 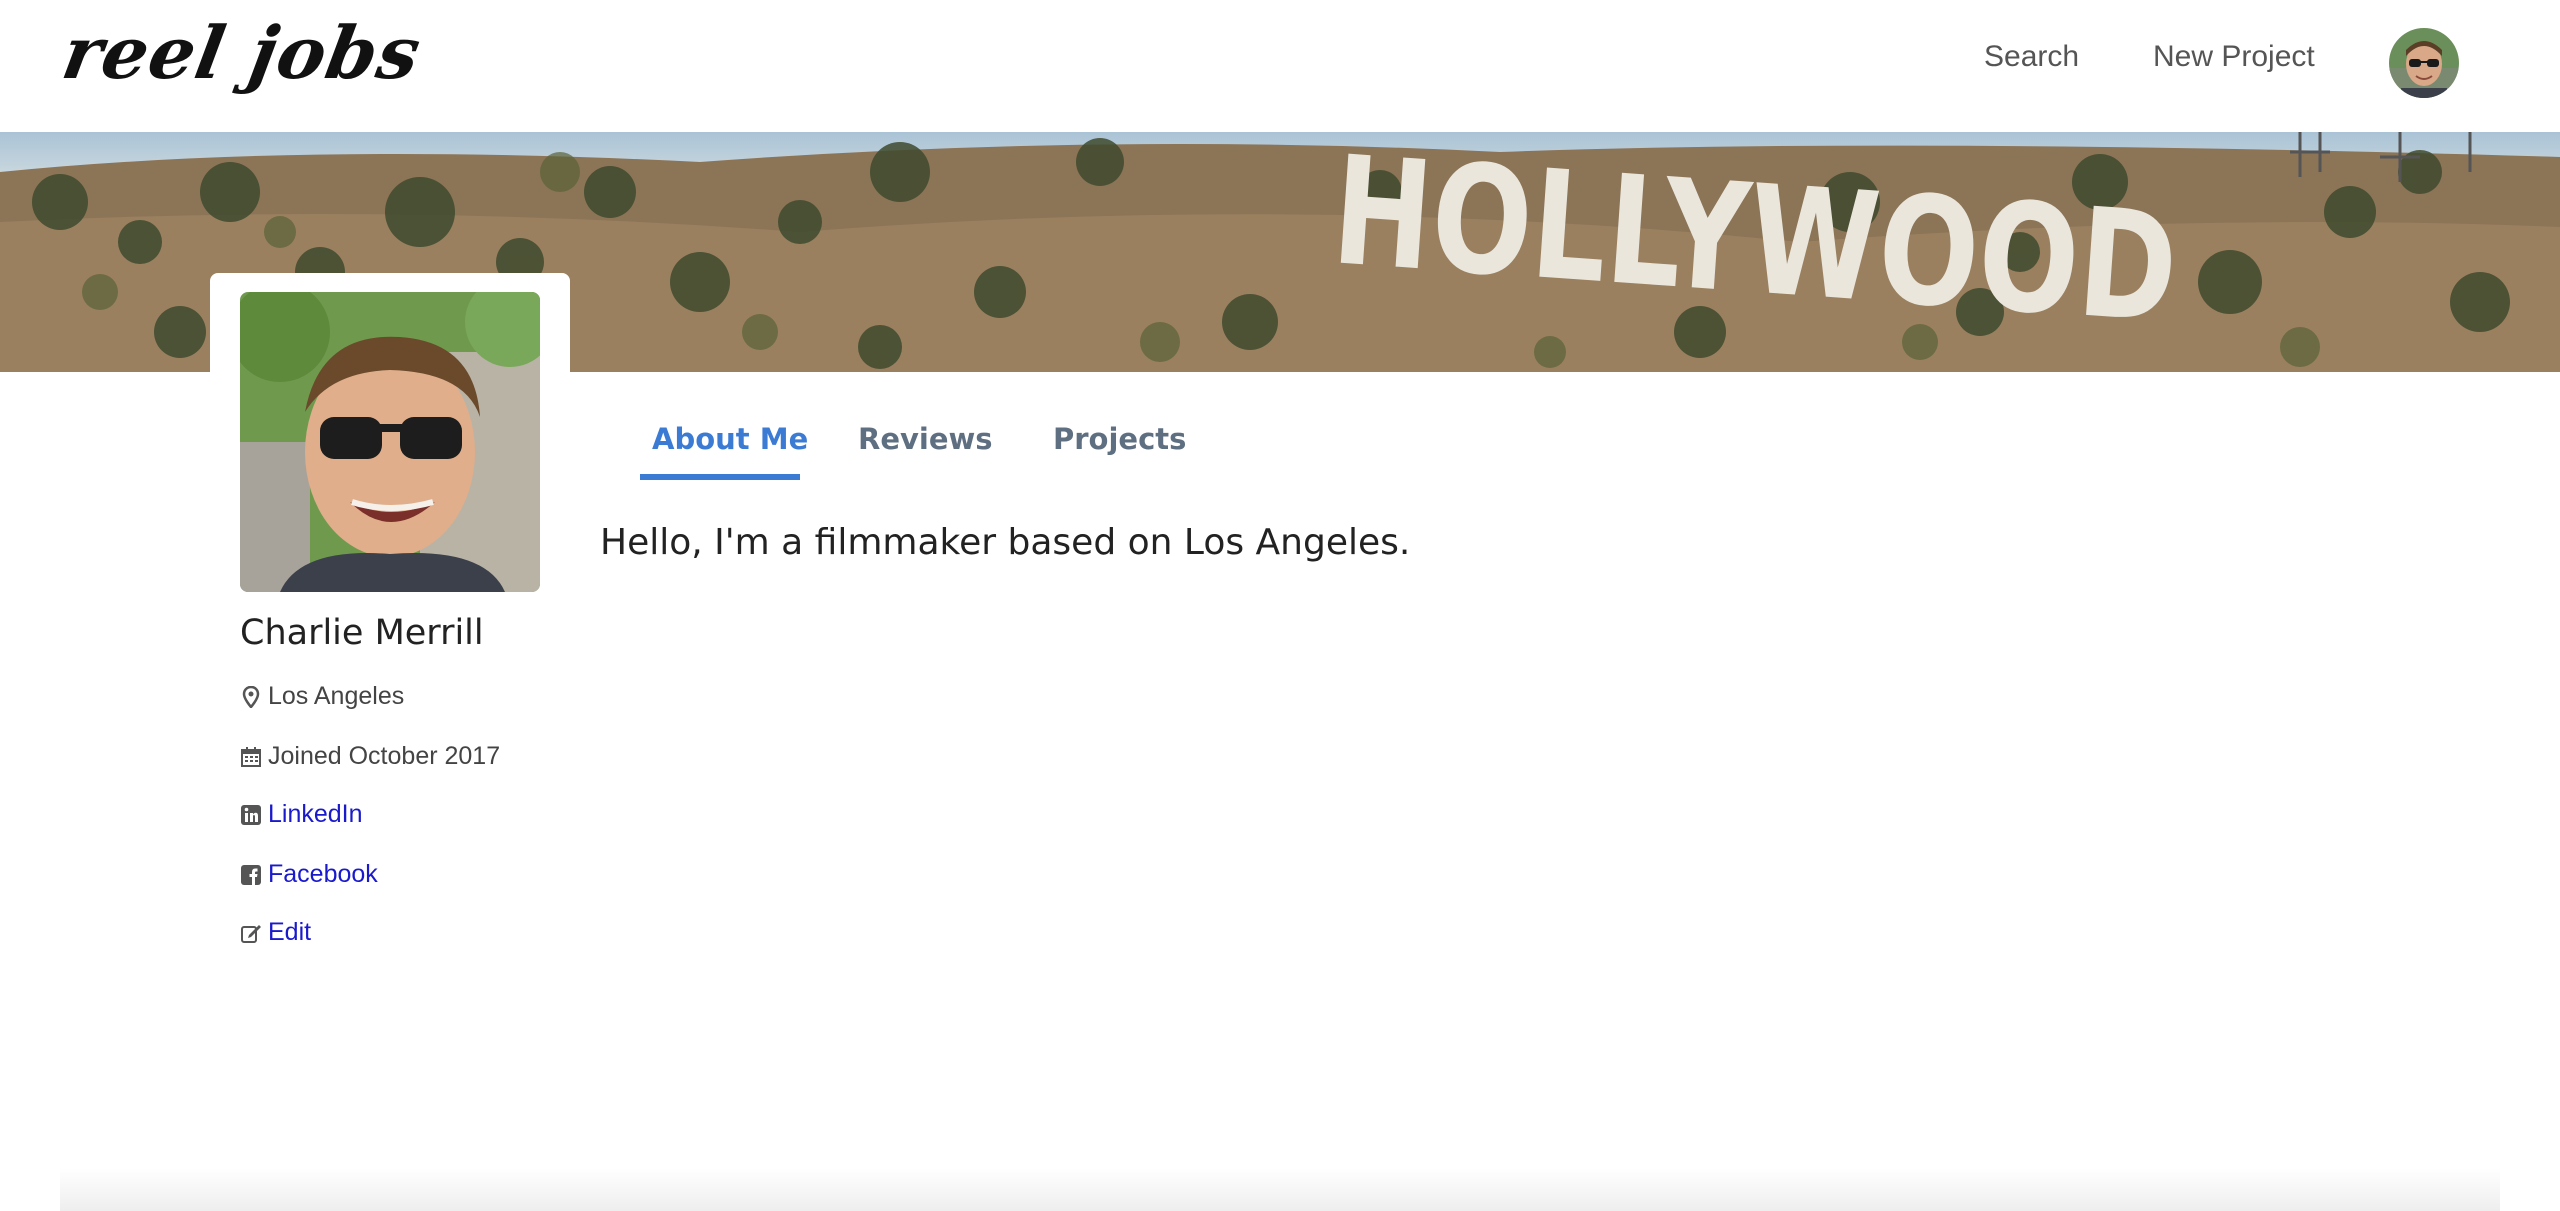 What do you see at coordinates (251, 757) in the screenshot?
I see `calendar-icon` at bounding box center [251, 757].